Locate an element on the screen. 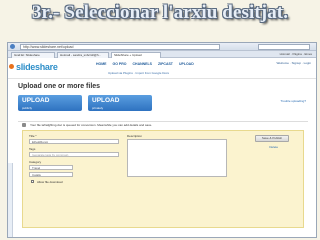 The width and height of the screenshot is (320, 240). browser-toolbar-menu: Hotmail · Pàgina · Eines is located at coordinates (296, 54).